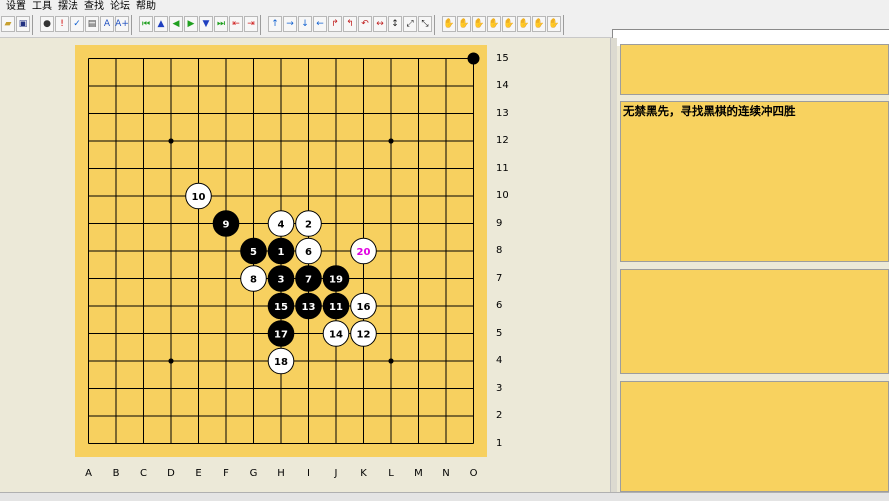  What do you see at coordinates (494, 24) in the screenshot?
I see `hand-icon-4: ✋` at bounding box center [494, 24].